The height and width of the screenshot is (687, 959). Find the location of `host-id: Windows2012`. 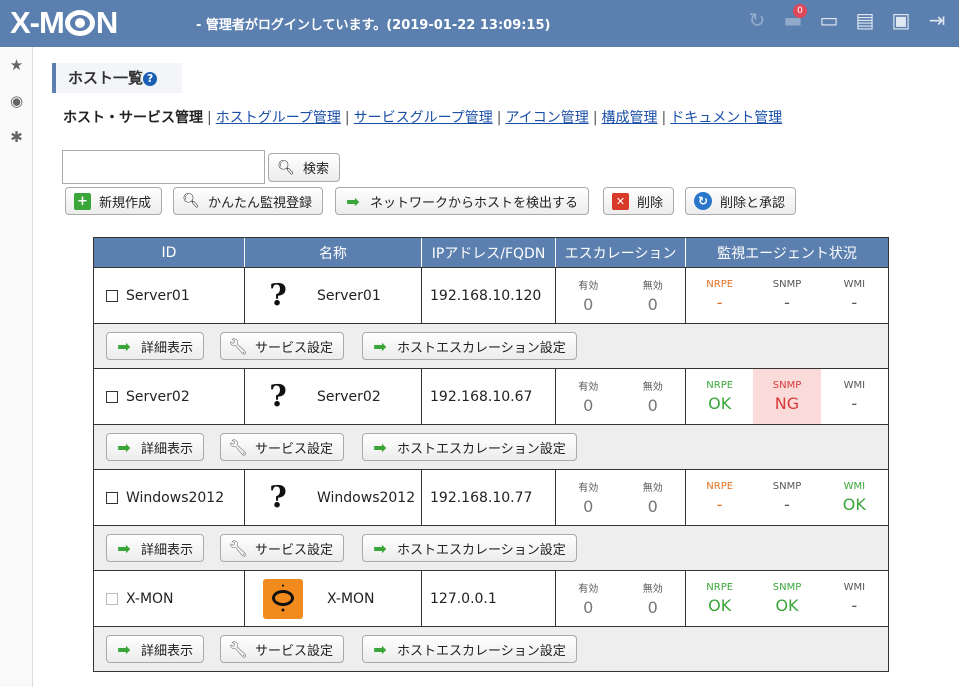

host-id: Windows2012 is located at coordinates (175, 497).